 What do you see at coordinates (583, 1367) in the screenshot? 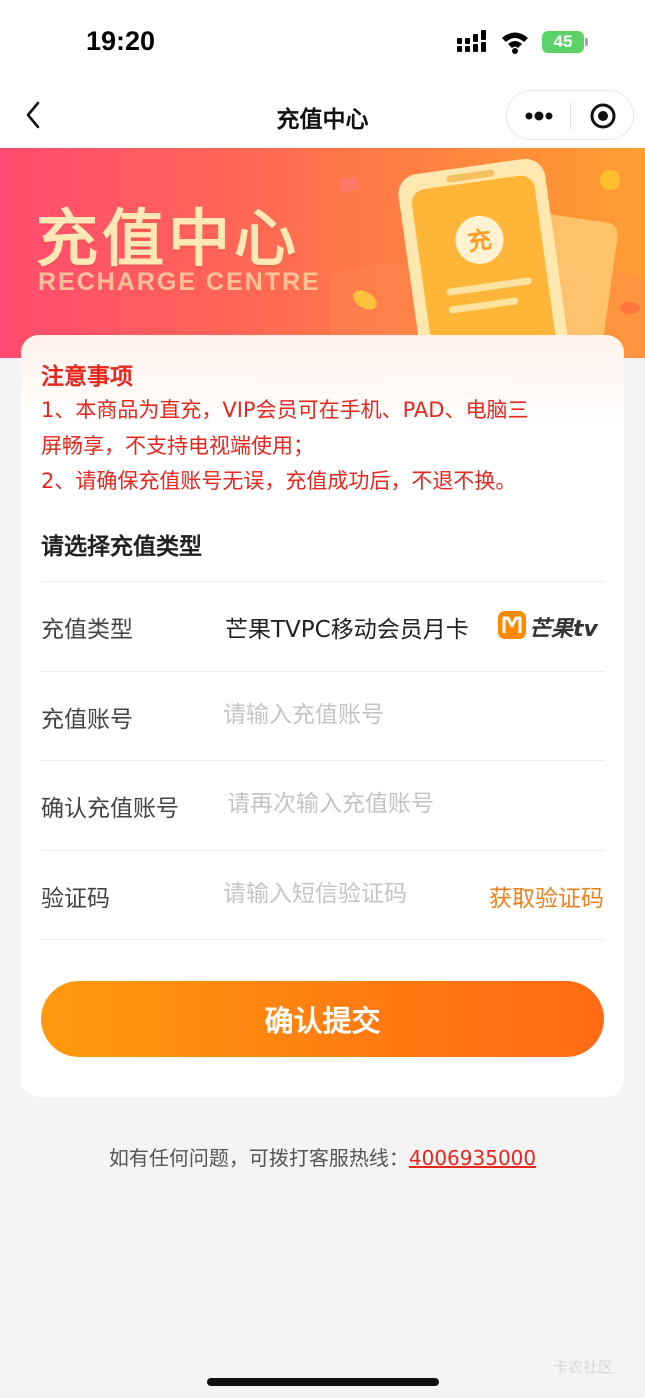
I see `watermark: 卡农社区` at bounding box center [583, 1367].